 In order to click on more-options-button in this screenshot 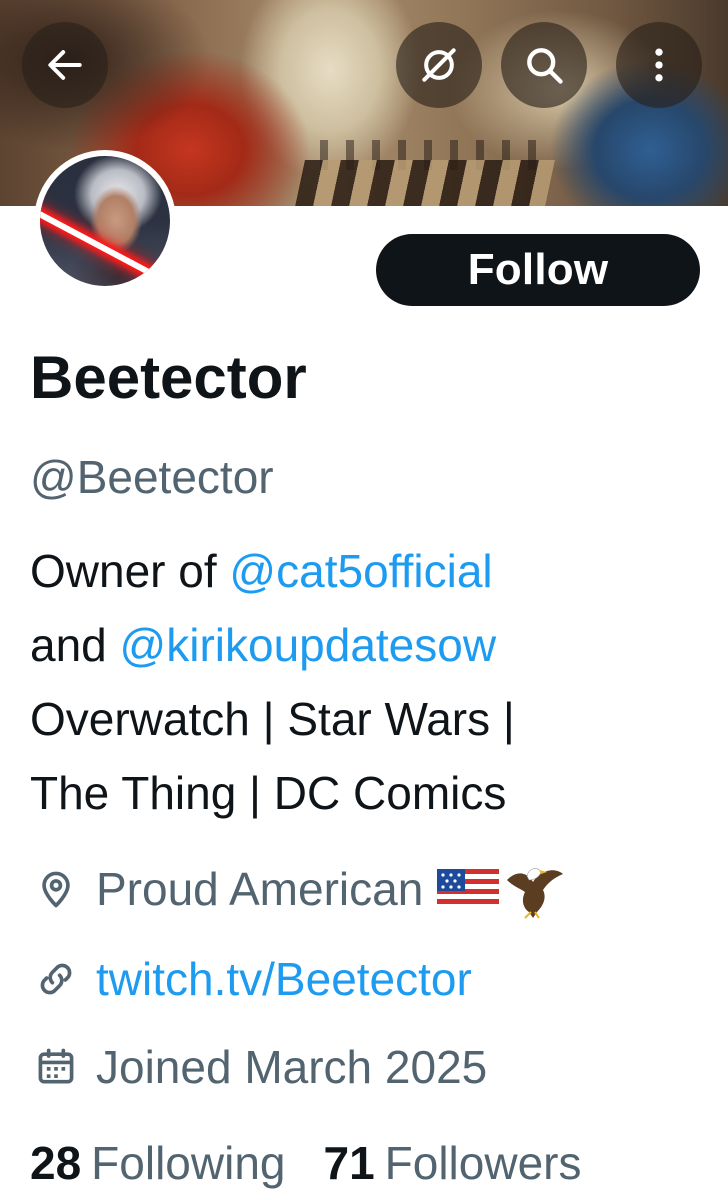, I will do `click(659, 65)`.